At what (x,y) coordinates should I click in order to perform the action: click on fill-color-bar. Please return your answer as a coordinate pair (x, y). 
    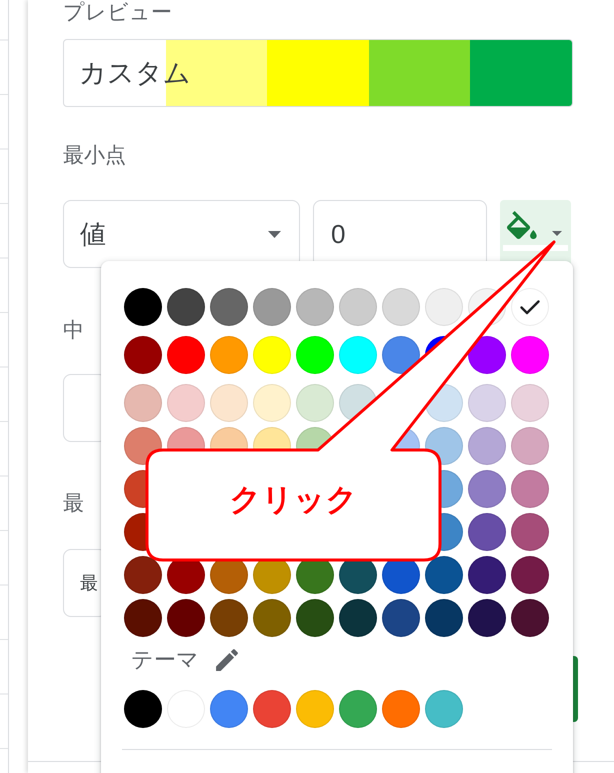
    Looking at the image, I should click on (535, 248).